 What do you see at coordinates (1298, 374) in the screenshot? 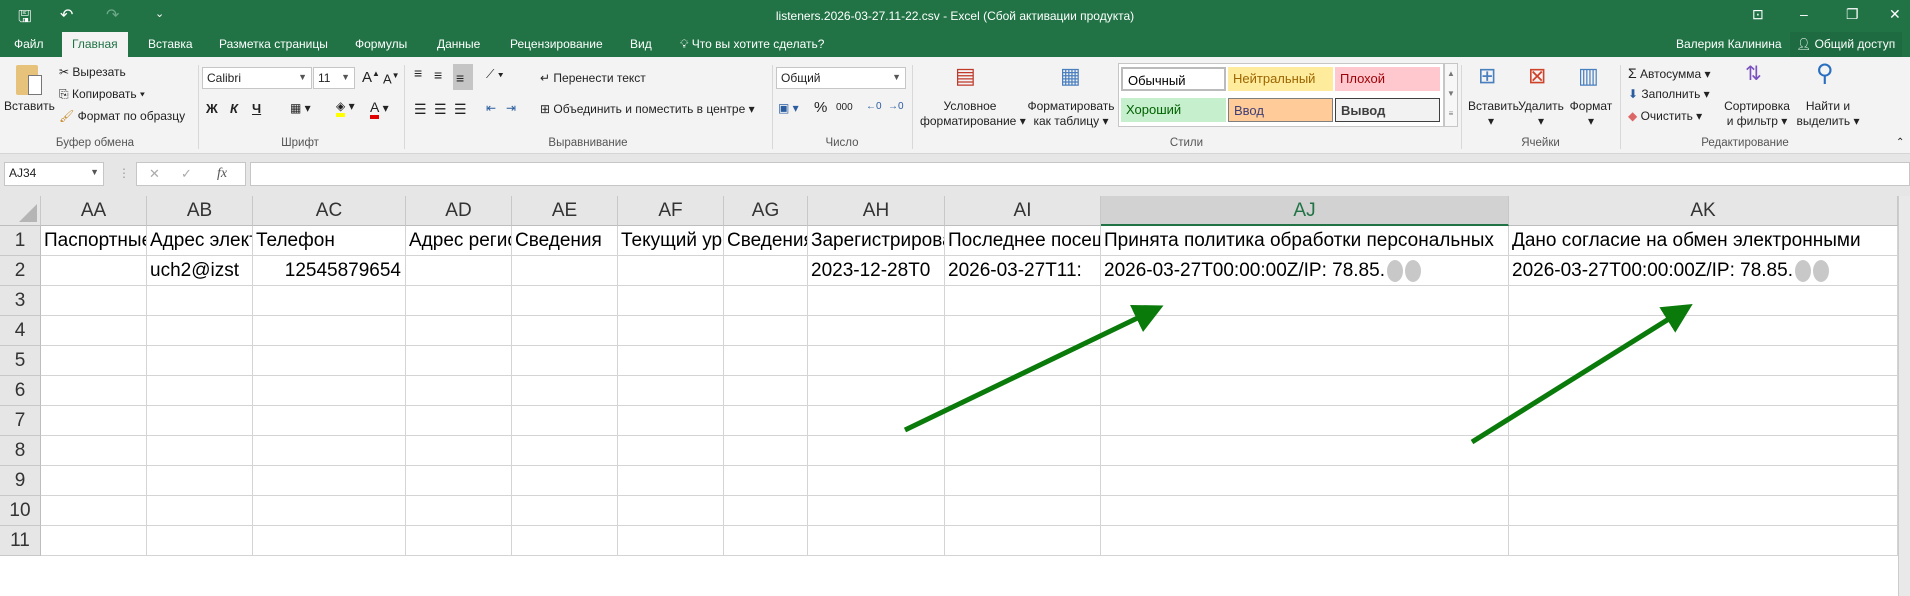
I see `annotation-layer` at bounding box center [1298, 374].